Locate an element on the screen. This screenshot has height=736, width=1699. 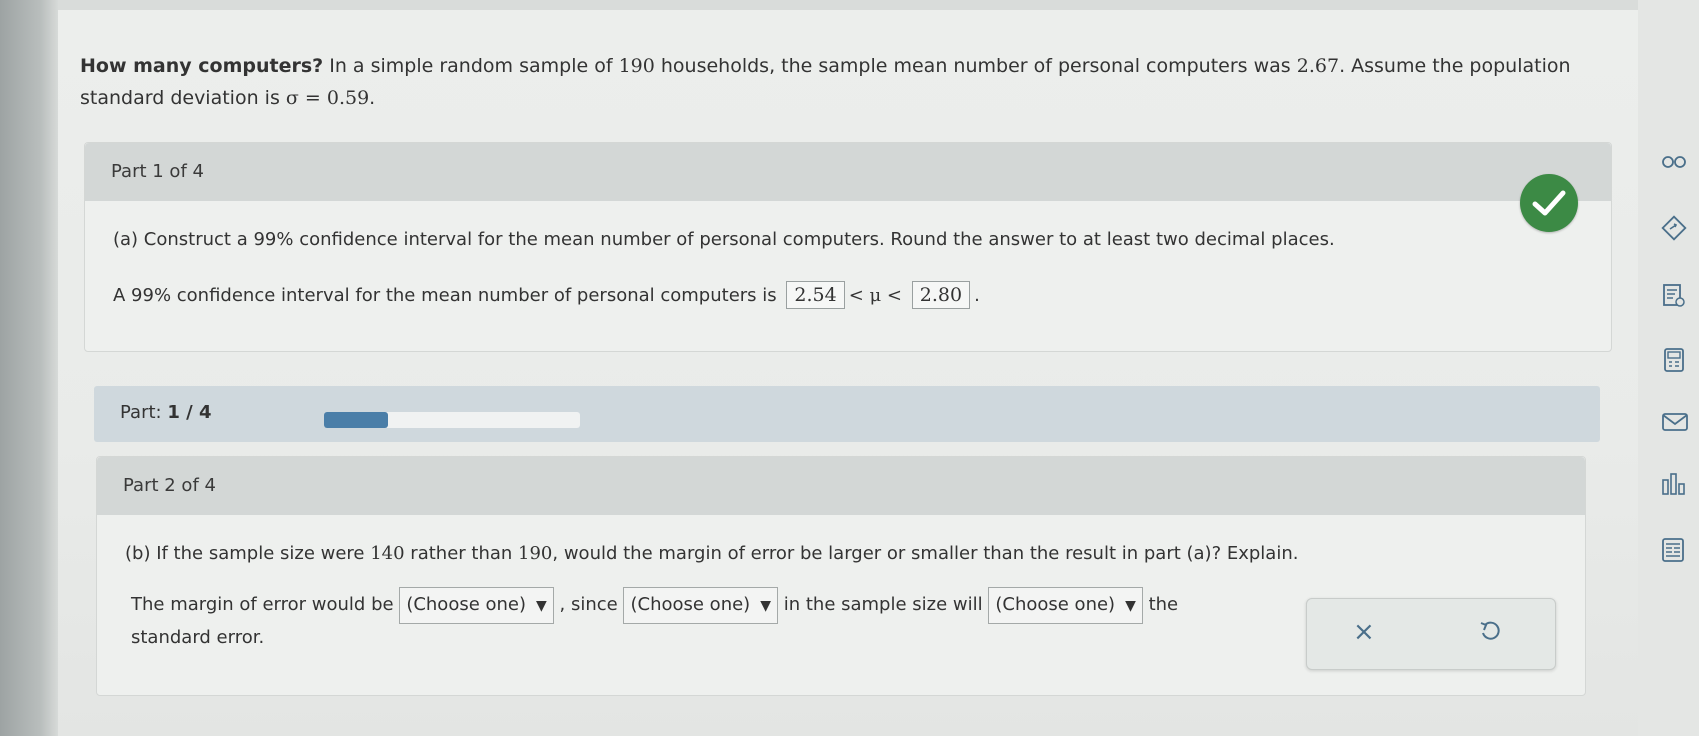
part1-title: Part 1 of 4 is located at coordinates (157, 171).